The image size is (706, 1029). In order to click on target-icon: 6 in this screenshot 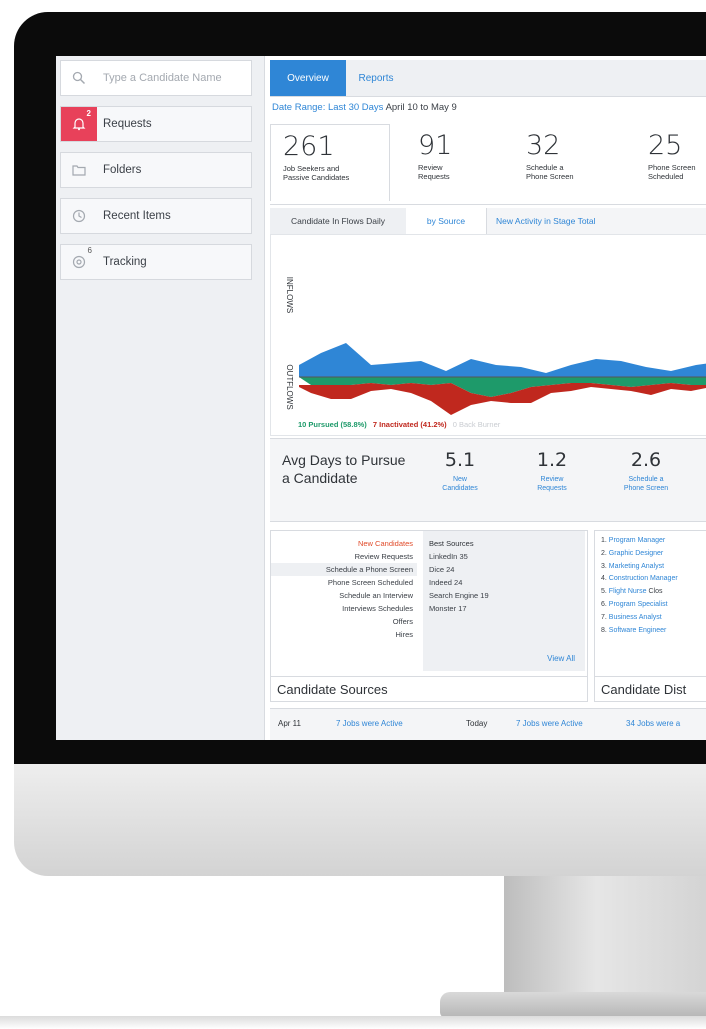, I will do `click(79, 262)`.